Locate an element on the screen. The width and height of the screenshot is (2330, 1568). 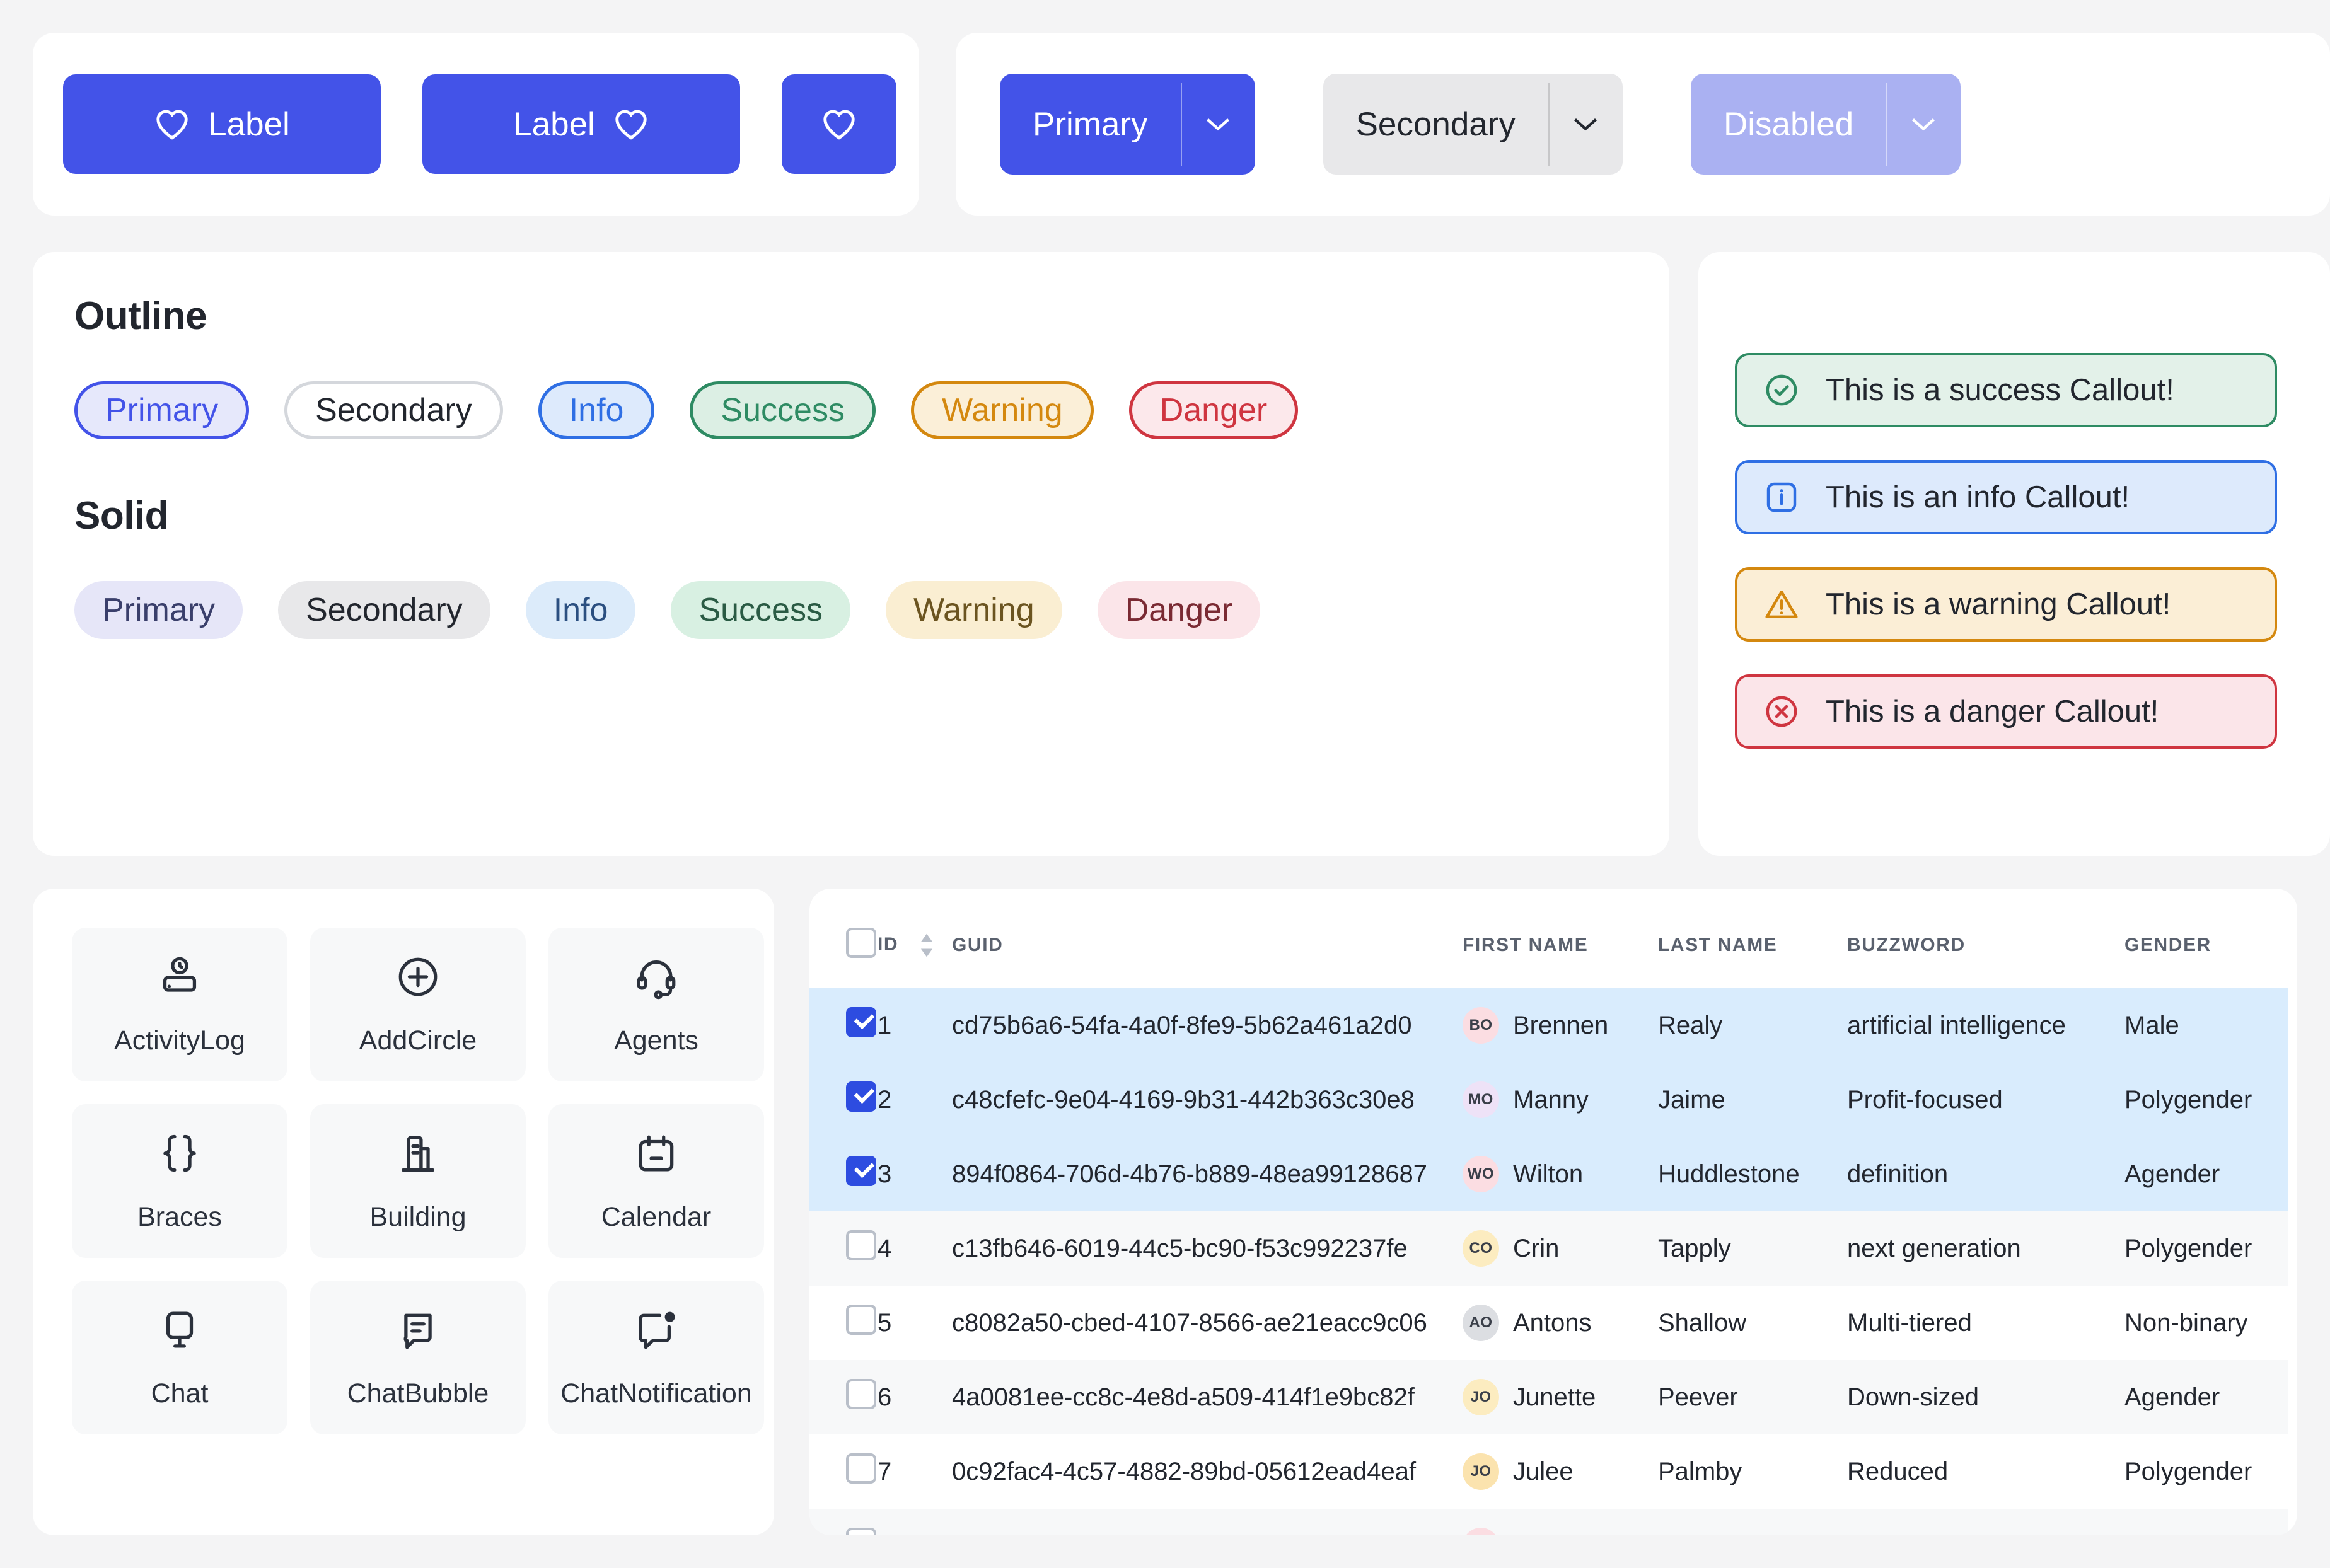
icon-tile-chatbubble: ChatBubble is located at coordinates (418, 1357).